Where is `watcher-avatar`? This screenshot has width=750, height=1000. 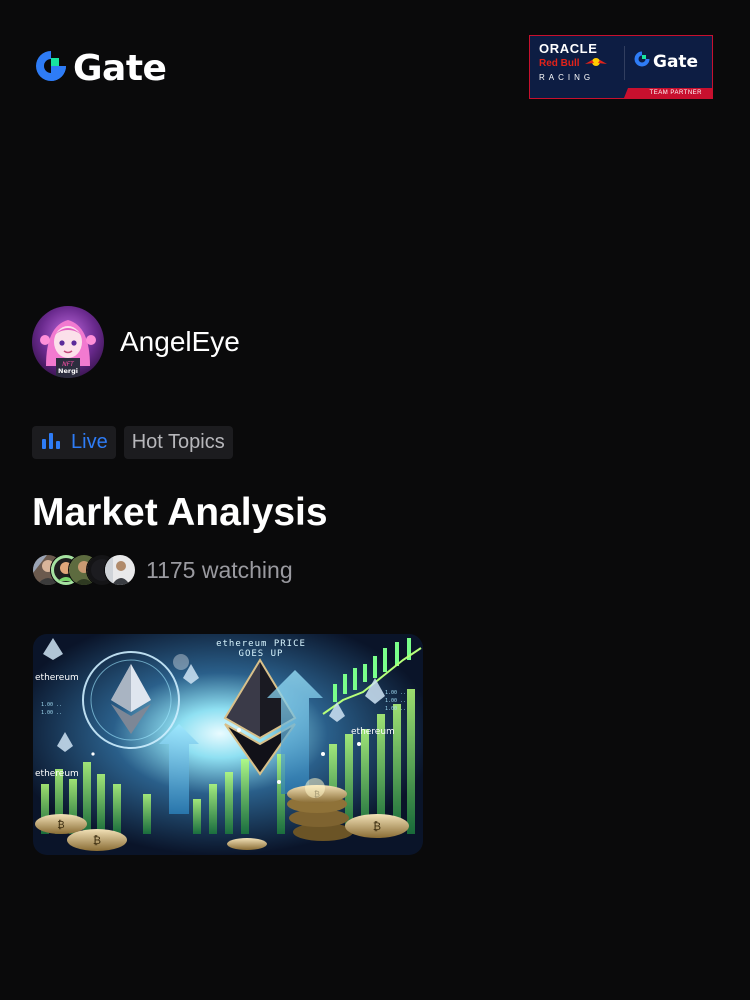 watcher-avatar is located at coordinates (120, 570).